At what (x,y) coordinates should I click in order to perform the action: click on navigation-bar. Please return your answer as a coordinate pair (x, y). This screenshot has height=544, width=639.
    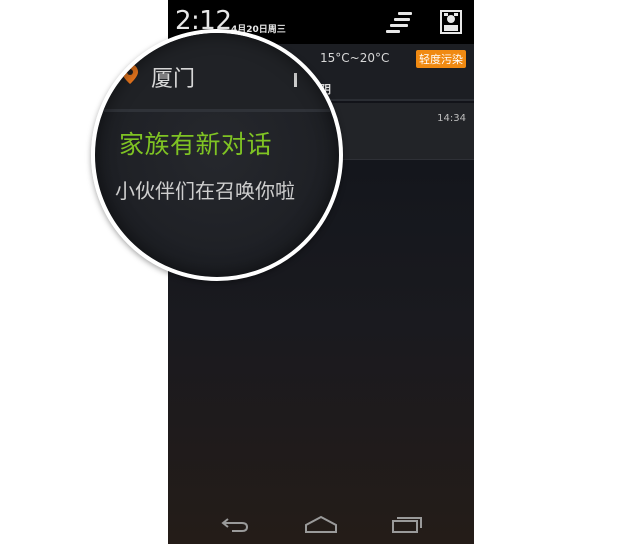
    Looking at the image, I should click on (321, 525).